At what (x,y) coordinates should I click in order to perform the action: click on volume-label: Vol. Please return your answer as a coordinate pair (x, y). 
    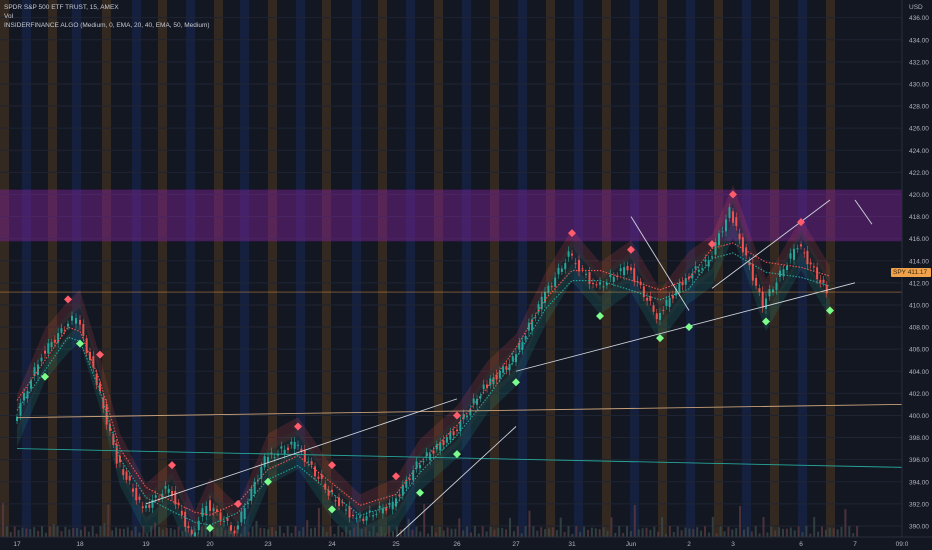
    Looking at the image, I should click on (107, 16).